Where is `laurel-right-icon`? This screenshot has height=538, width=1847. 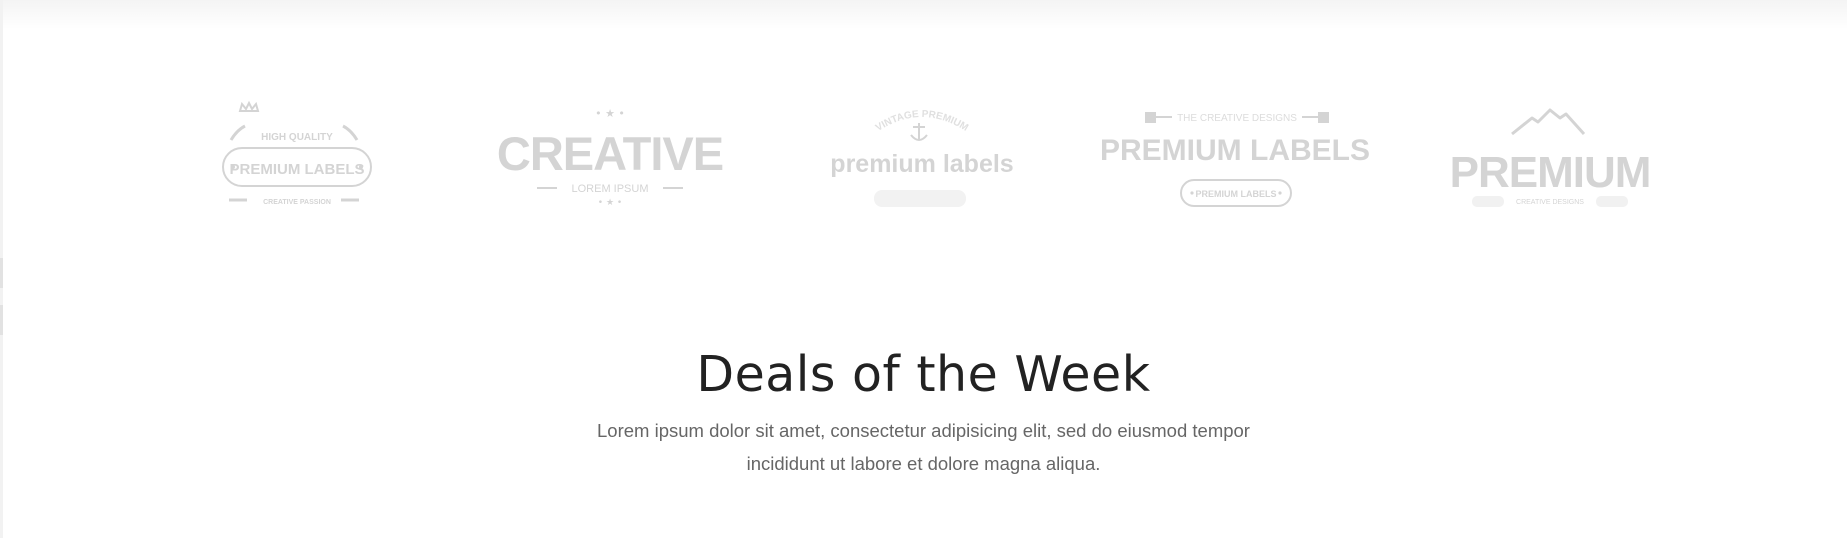
laurel-right-icon is located at coordinates (350, 132).